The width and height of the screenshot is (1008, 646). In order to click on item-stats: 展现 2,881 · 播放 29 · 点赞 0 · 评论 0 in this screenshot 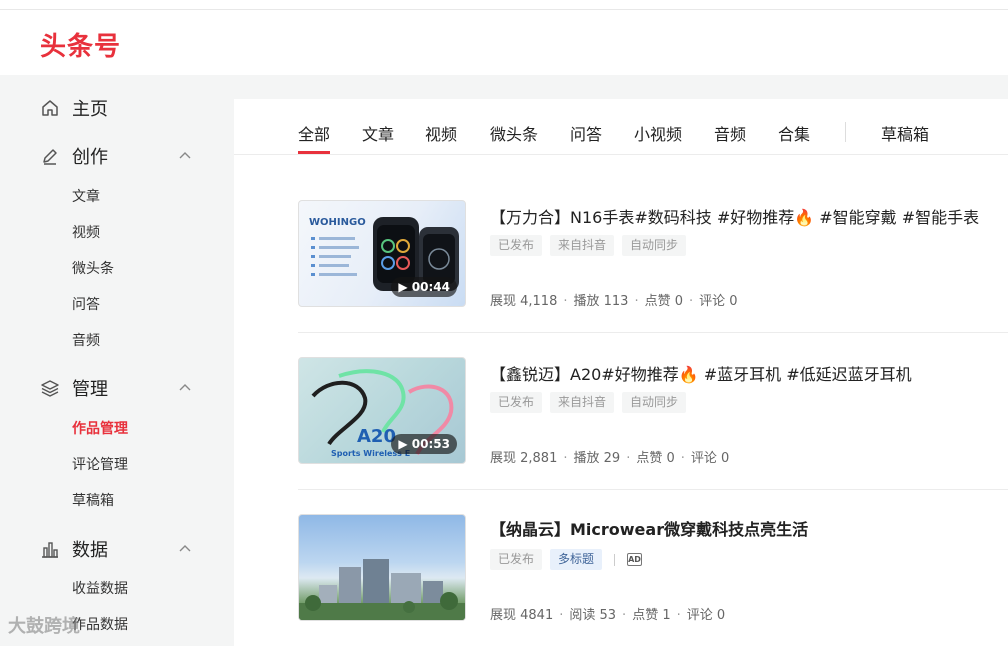, I will do `click(610, 458)`.